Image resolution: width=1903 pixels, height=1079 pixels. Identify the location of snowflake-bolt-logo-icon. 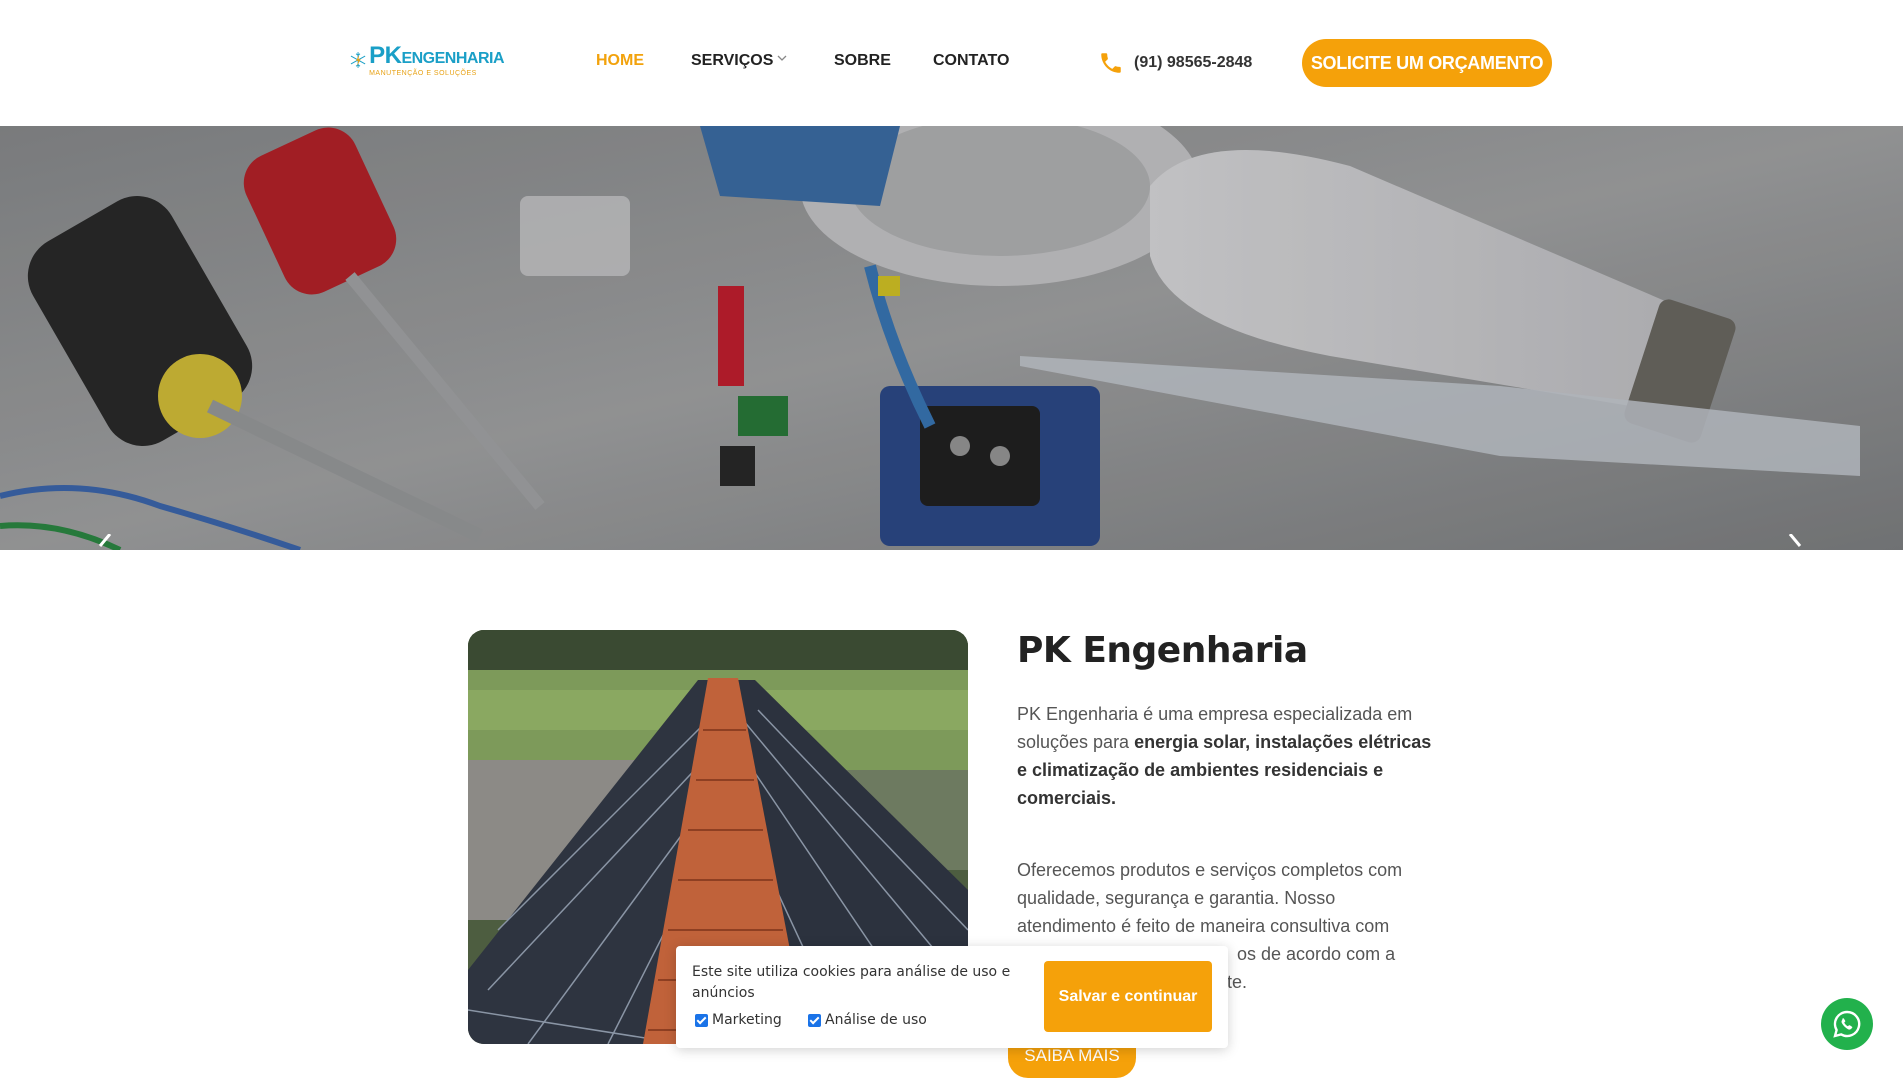
(358, 60).